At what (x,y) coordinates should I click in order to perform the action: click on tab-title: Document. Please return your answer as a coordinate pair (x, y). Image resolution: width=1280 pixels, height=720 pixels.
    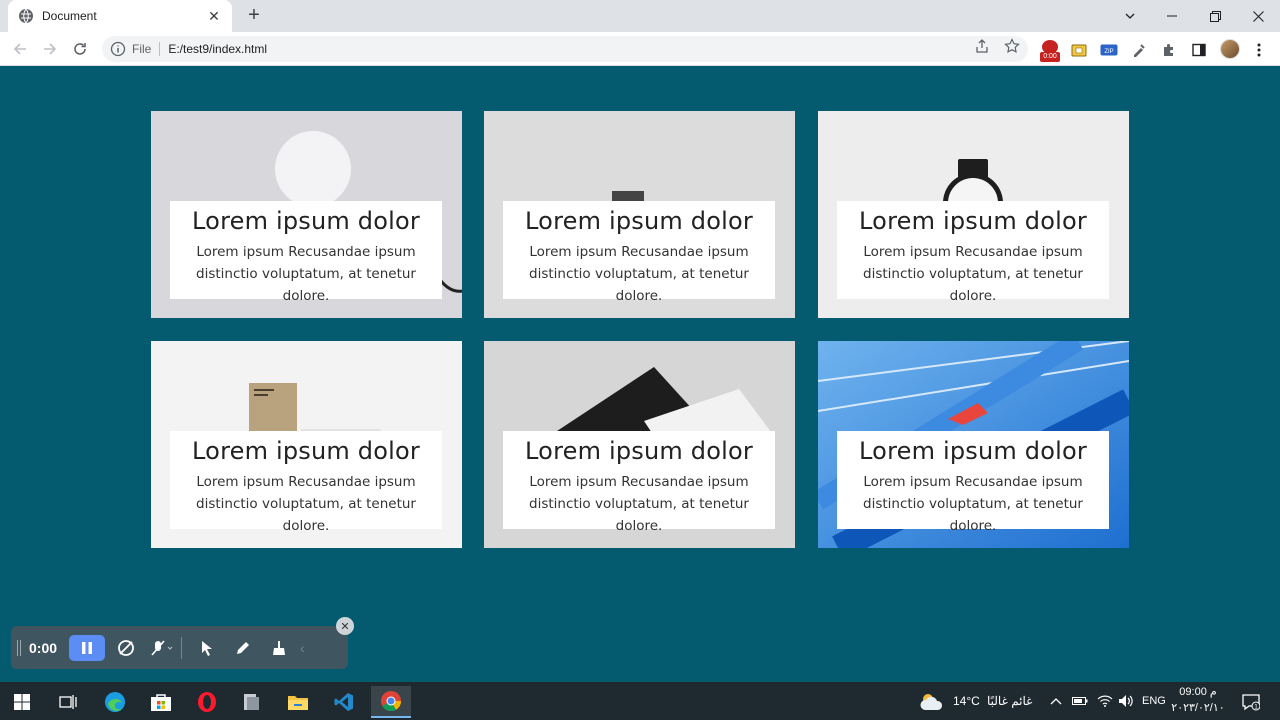
    Looking at the image, I should click on (69, 16).